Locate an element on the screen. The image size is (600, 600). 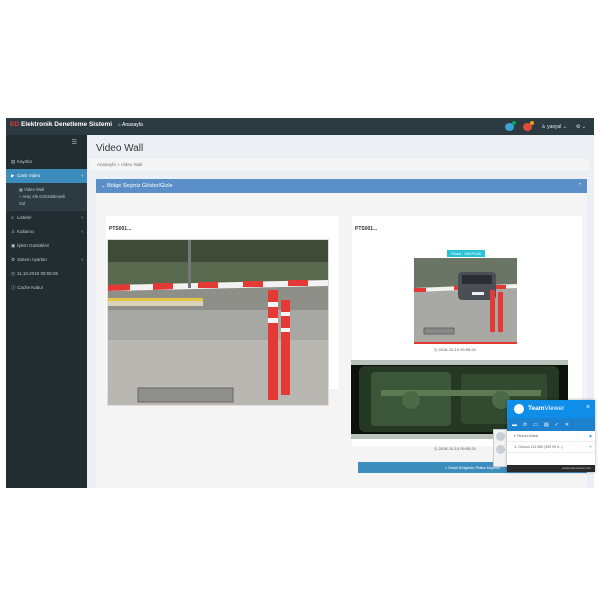
sidebar-item-sistem-ayarlari: ⚙ Sistem Ayarları ‹ is located at coordinates (46, 260).